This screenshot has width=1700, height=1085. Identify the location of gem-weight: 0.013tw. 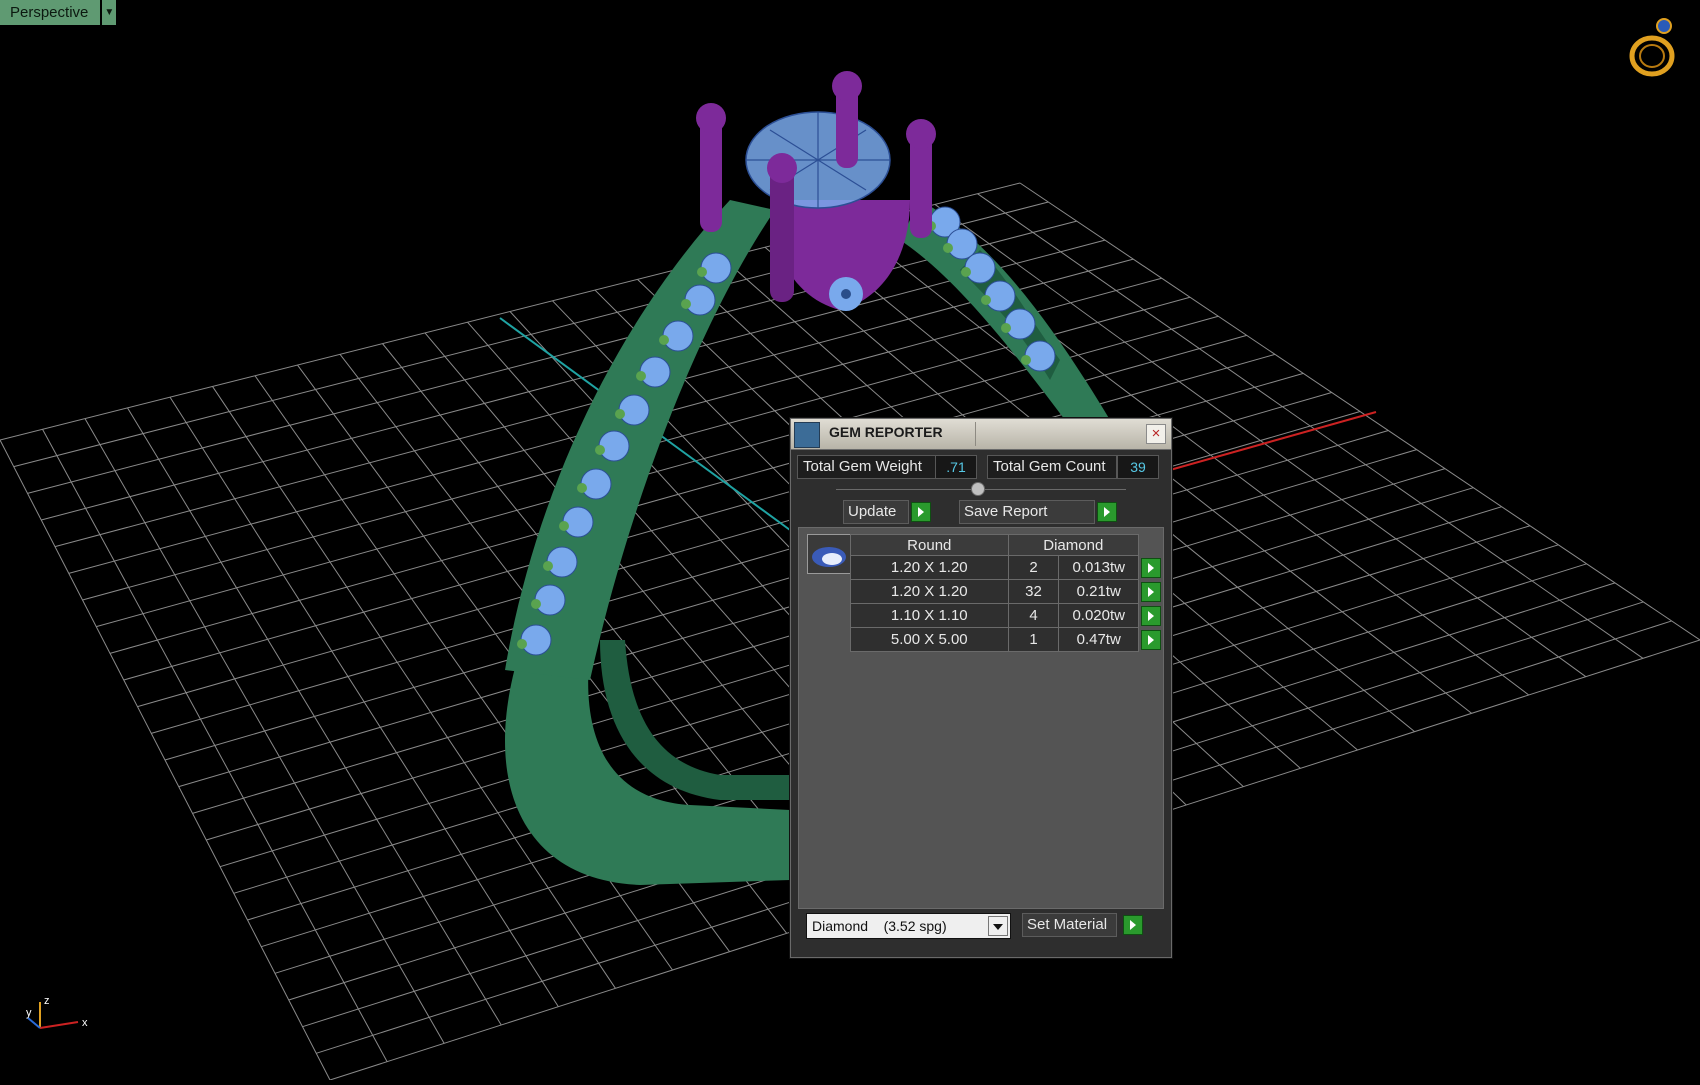
(1098, 567).